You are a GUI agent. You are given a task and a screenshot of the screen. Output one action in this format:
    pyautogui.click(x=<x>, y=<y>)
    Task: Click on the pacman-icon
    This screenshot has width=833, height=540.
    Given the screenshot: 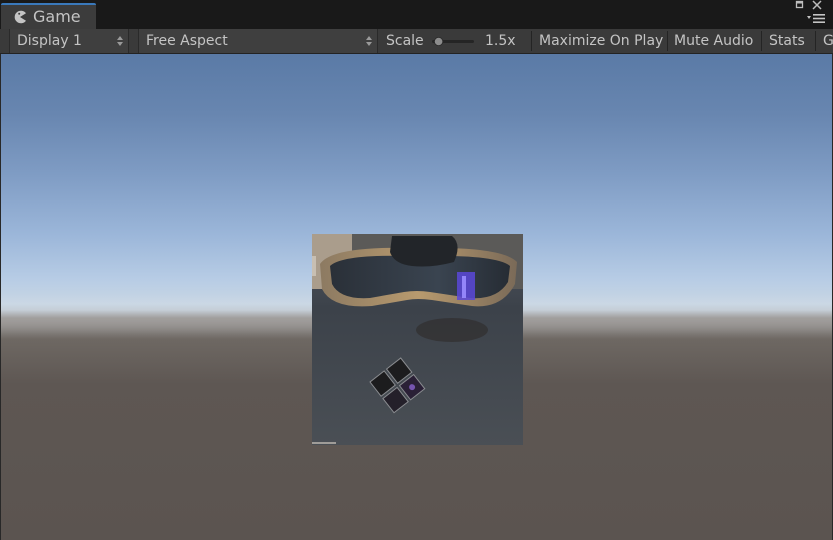 What is the action you would take?
    pyautogui.click(x=20, y=17)
    